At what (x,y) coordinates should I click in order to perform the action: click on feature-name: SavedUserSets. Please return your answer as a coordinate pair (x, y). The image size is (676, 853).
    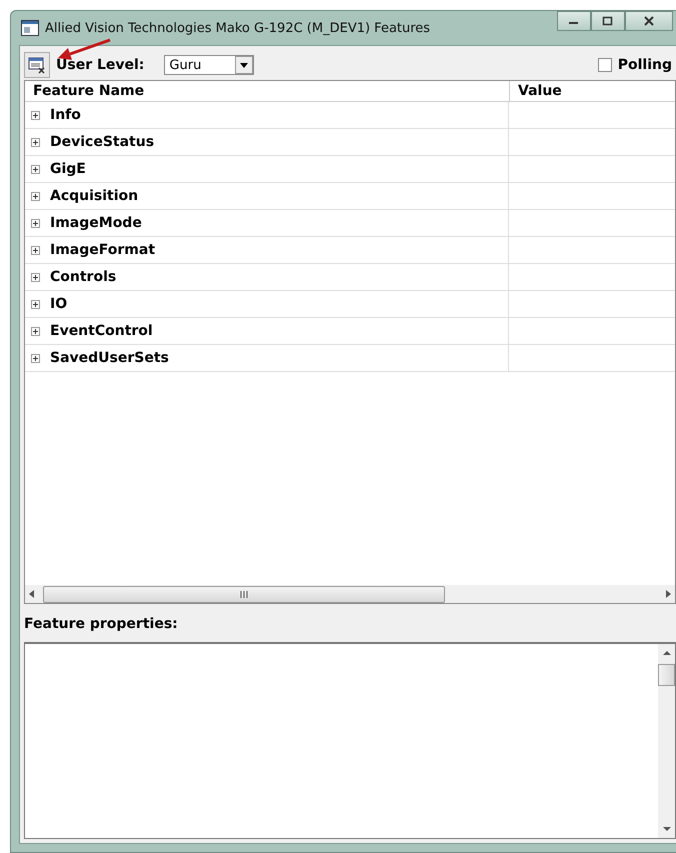
    Looking at the image, I should click on (109, 358).